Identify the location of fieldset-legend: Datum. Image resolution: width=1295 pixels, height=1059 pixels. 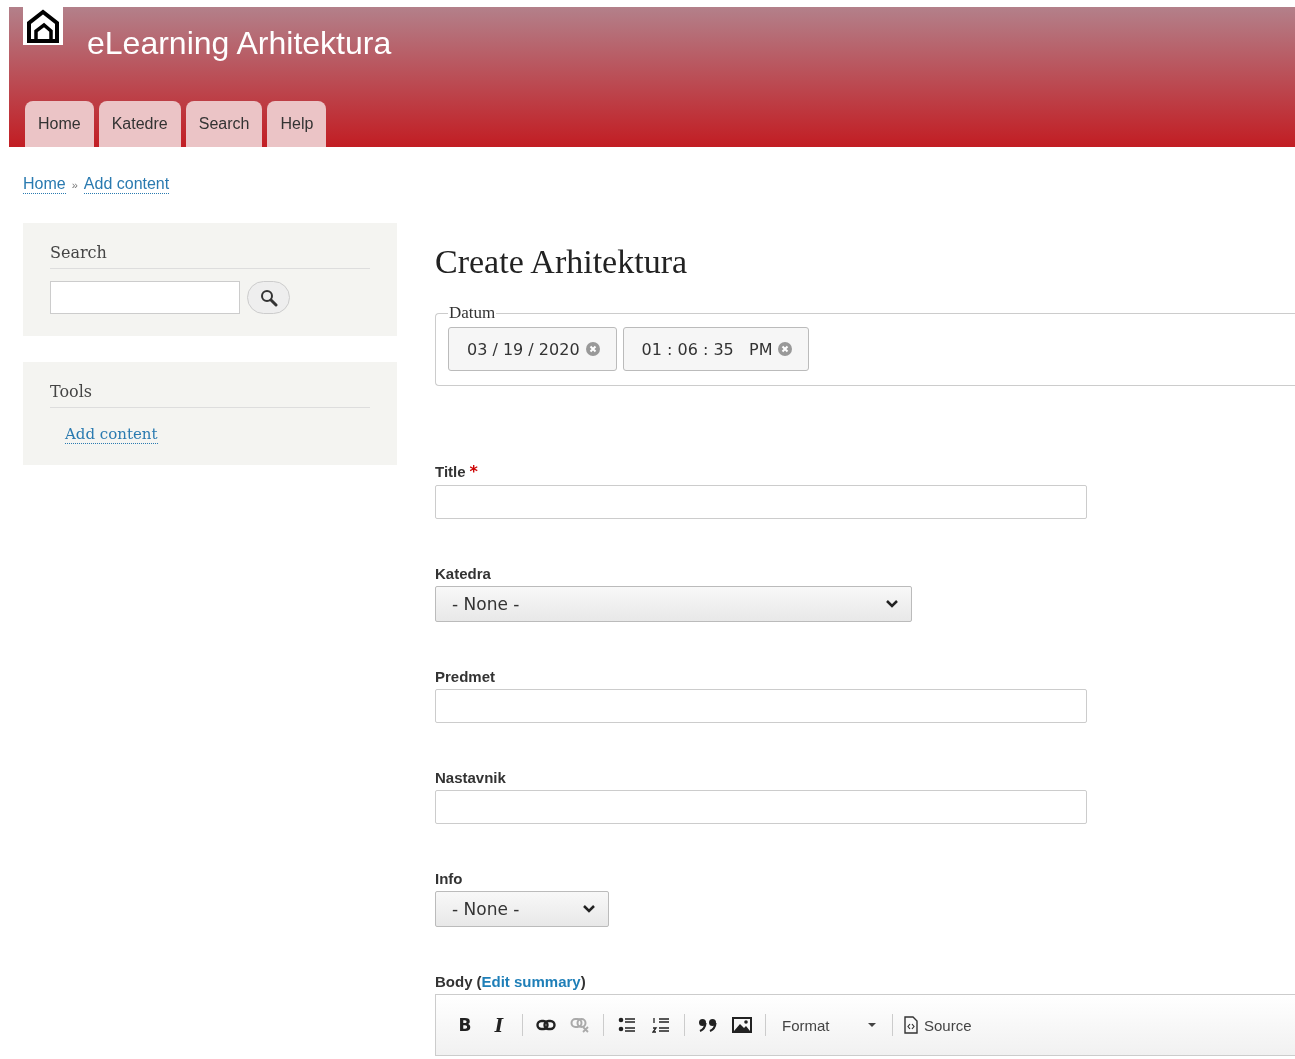
(472, 313).